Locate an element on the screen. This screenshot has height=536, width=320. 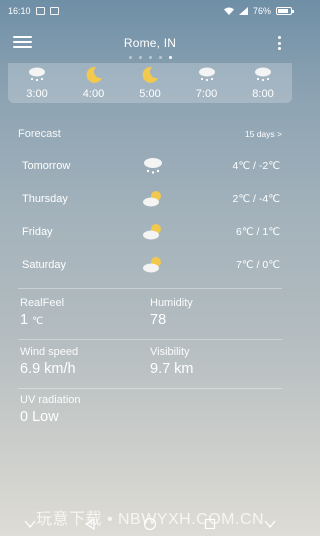
day-name: Tomorrow is located at coordinates (46, 166).